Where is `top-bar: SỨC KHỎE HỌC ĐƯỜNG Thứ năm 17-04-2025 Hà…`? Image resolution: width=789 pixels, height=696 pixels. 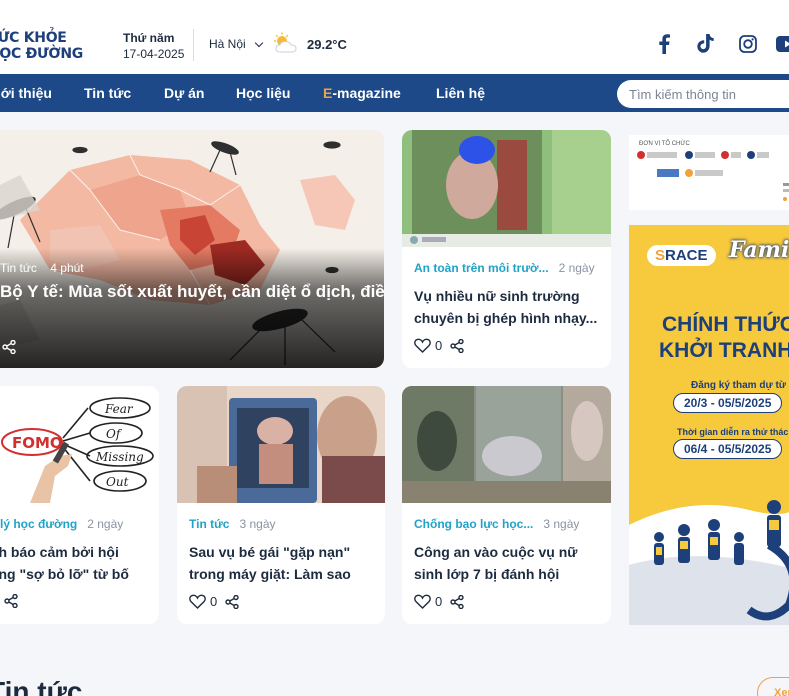
top-bar: SỨC KHỎE HỌC ĐƯỜNG Thứ năm 17-04-2025 Hà… is located at coordinates (394, 37).